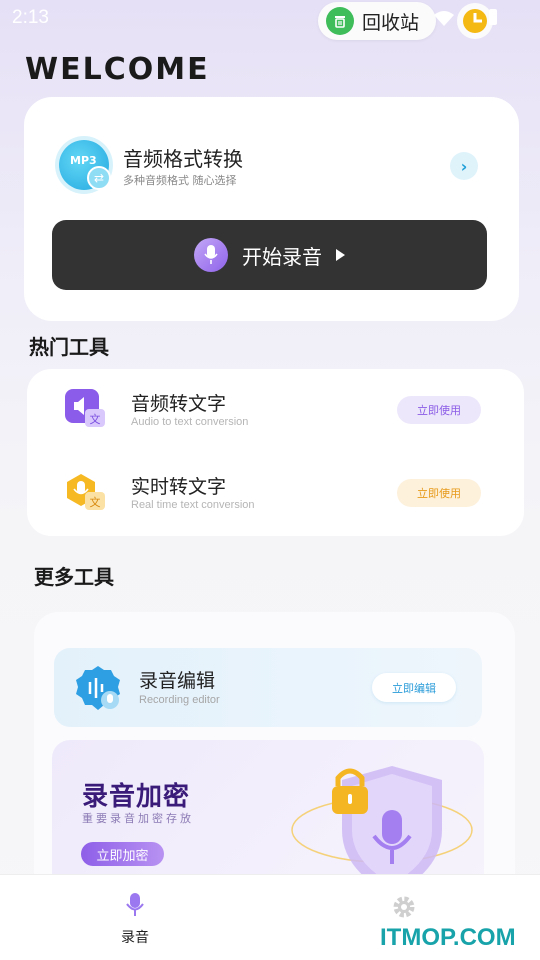 Image resolution: width=540 pixels, height=960 pixels. I want to click on nav-item-settings, so click(404, 909).